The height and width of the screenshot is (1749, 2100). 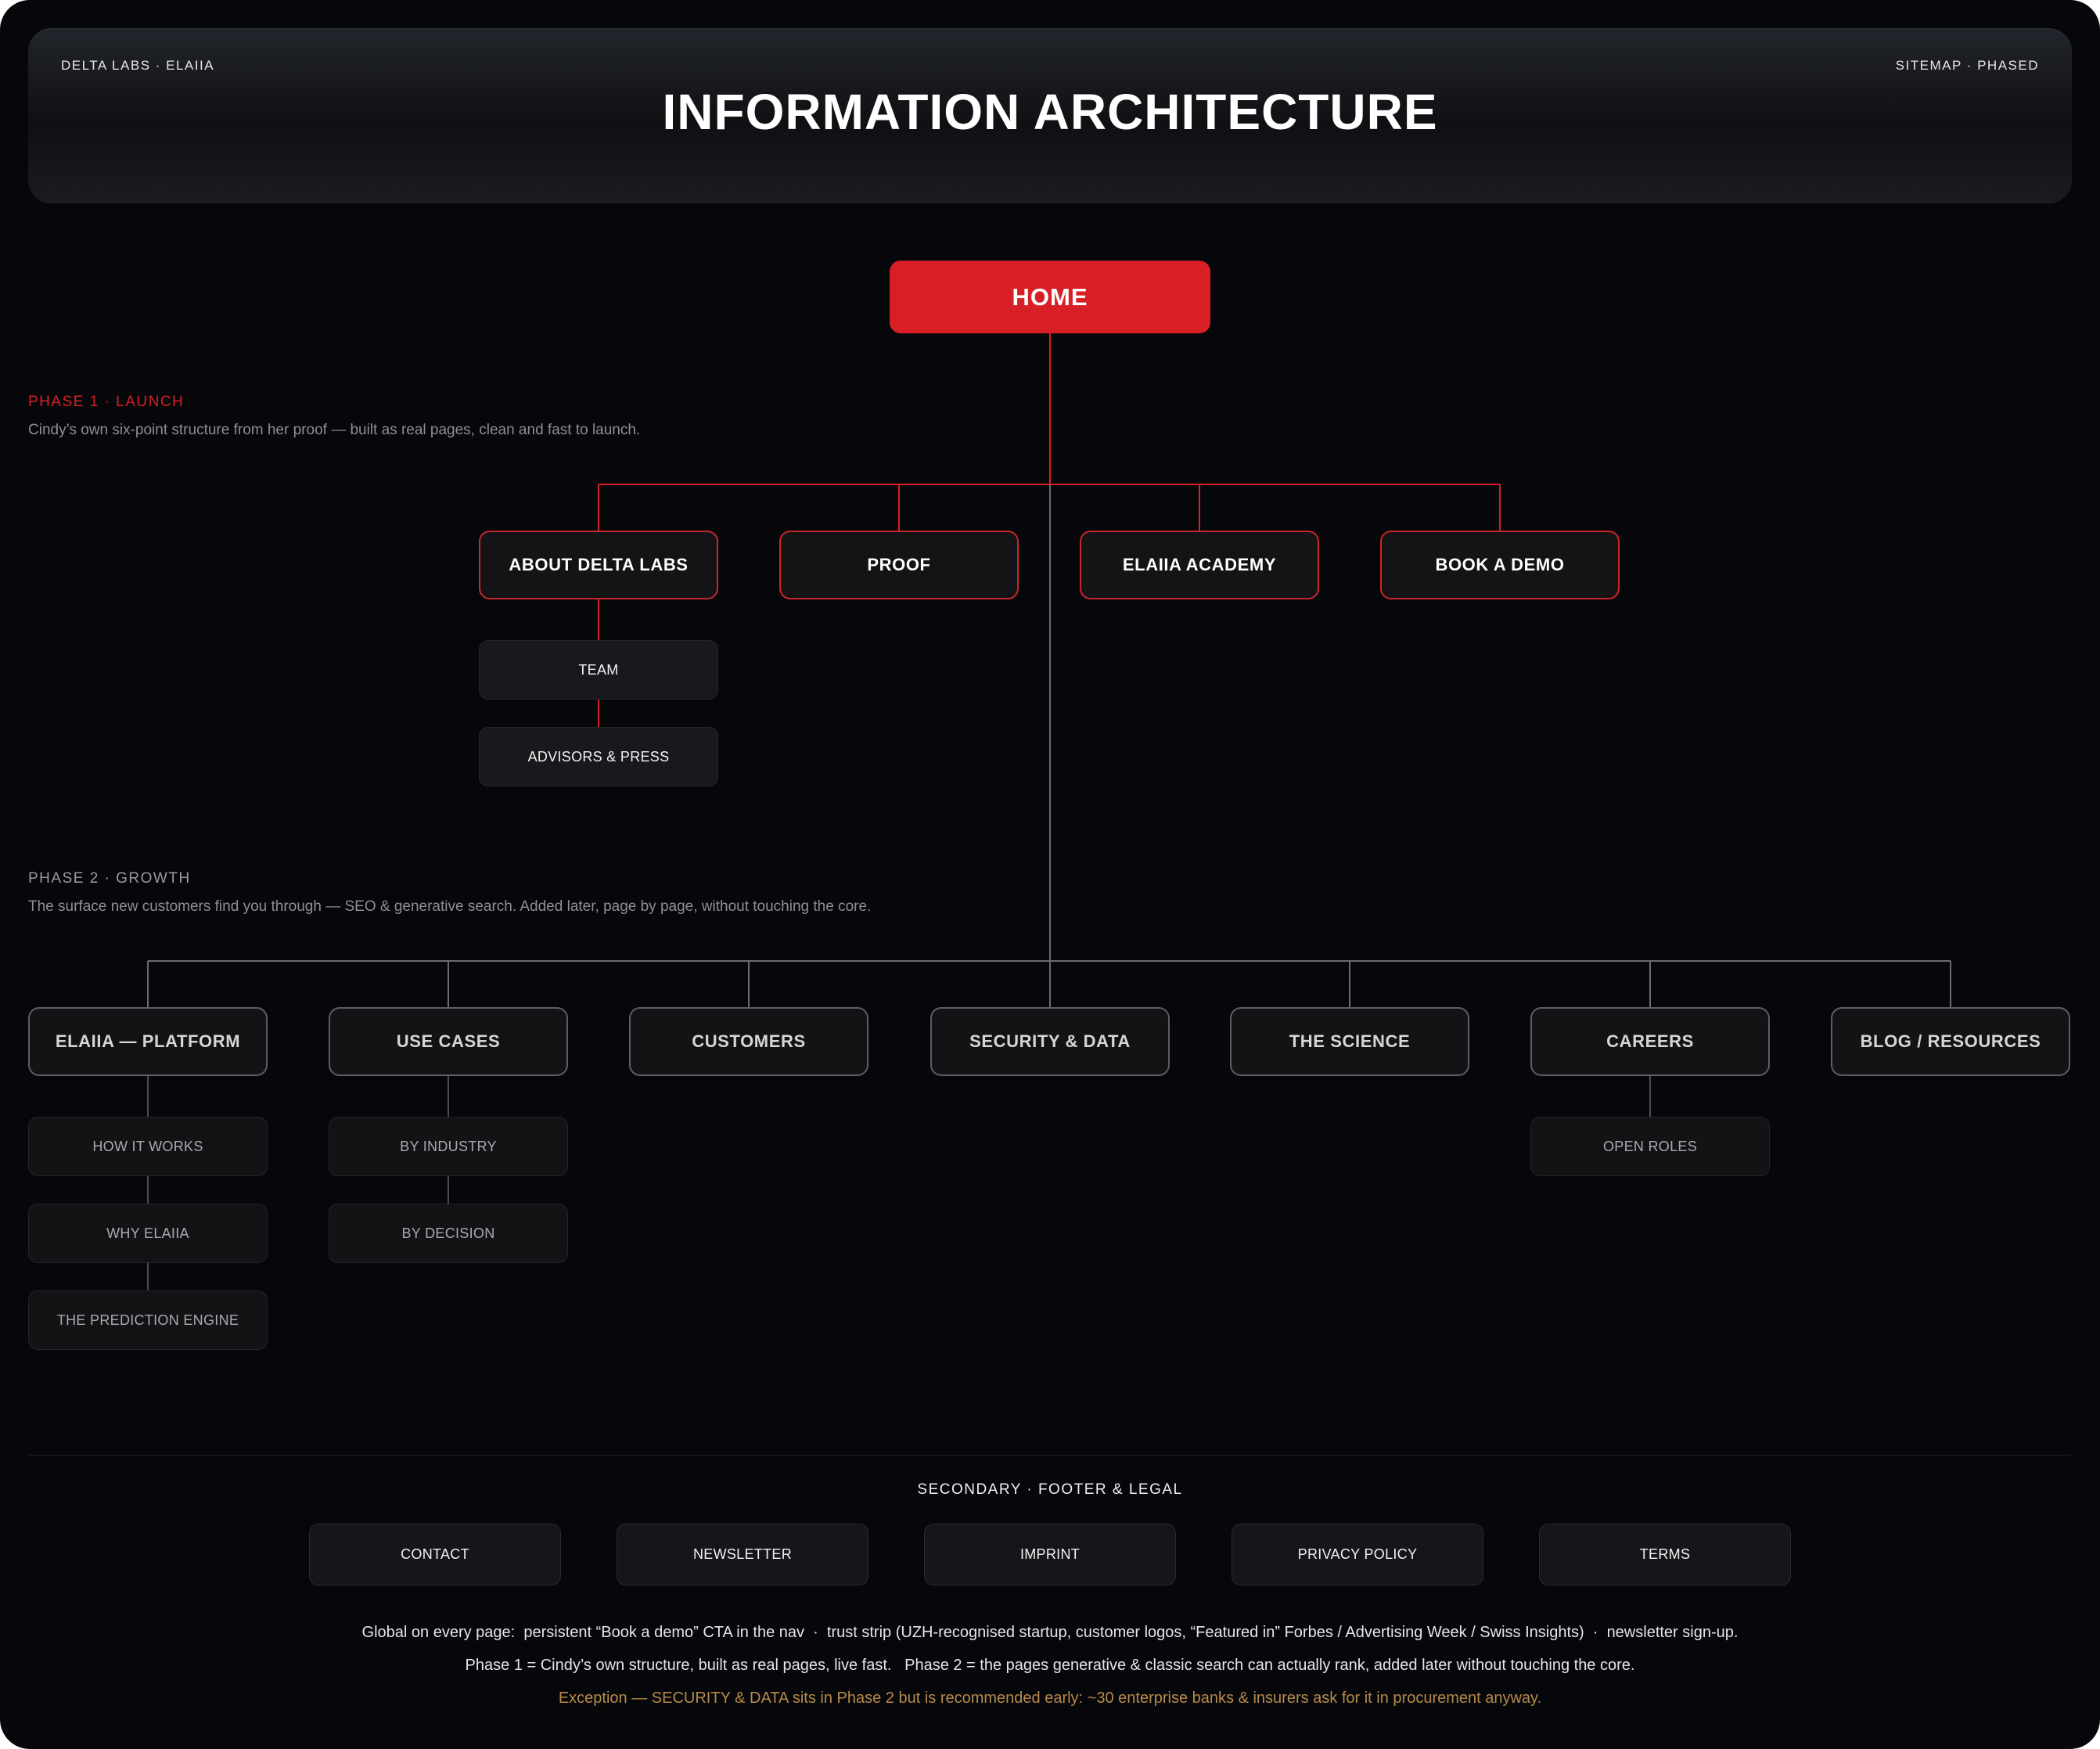 What do you see at coordinates (1967, 65) in the screenshot?
I see `sitemap-label: SITEMAP · PHASED` at bounding box center [1967, 65].